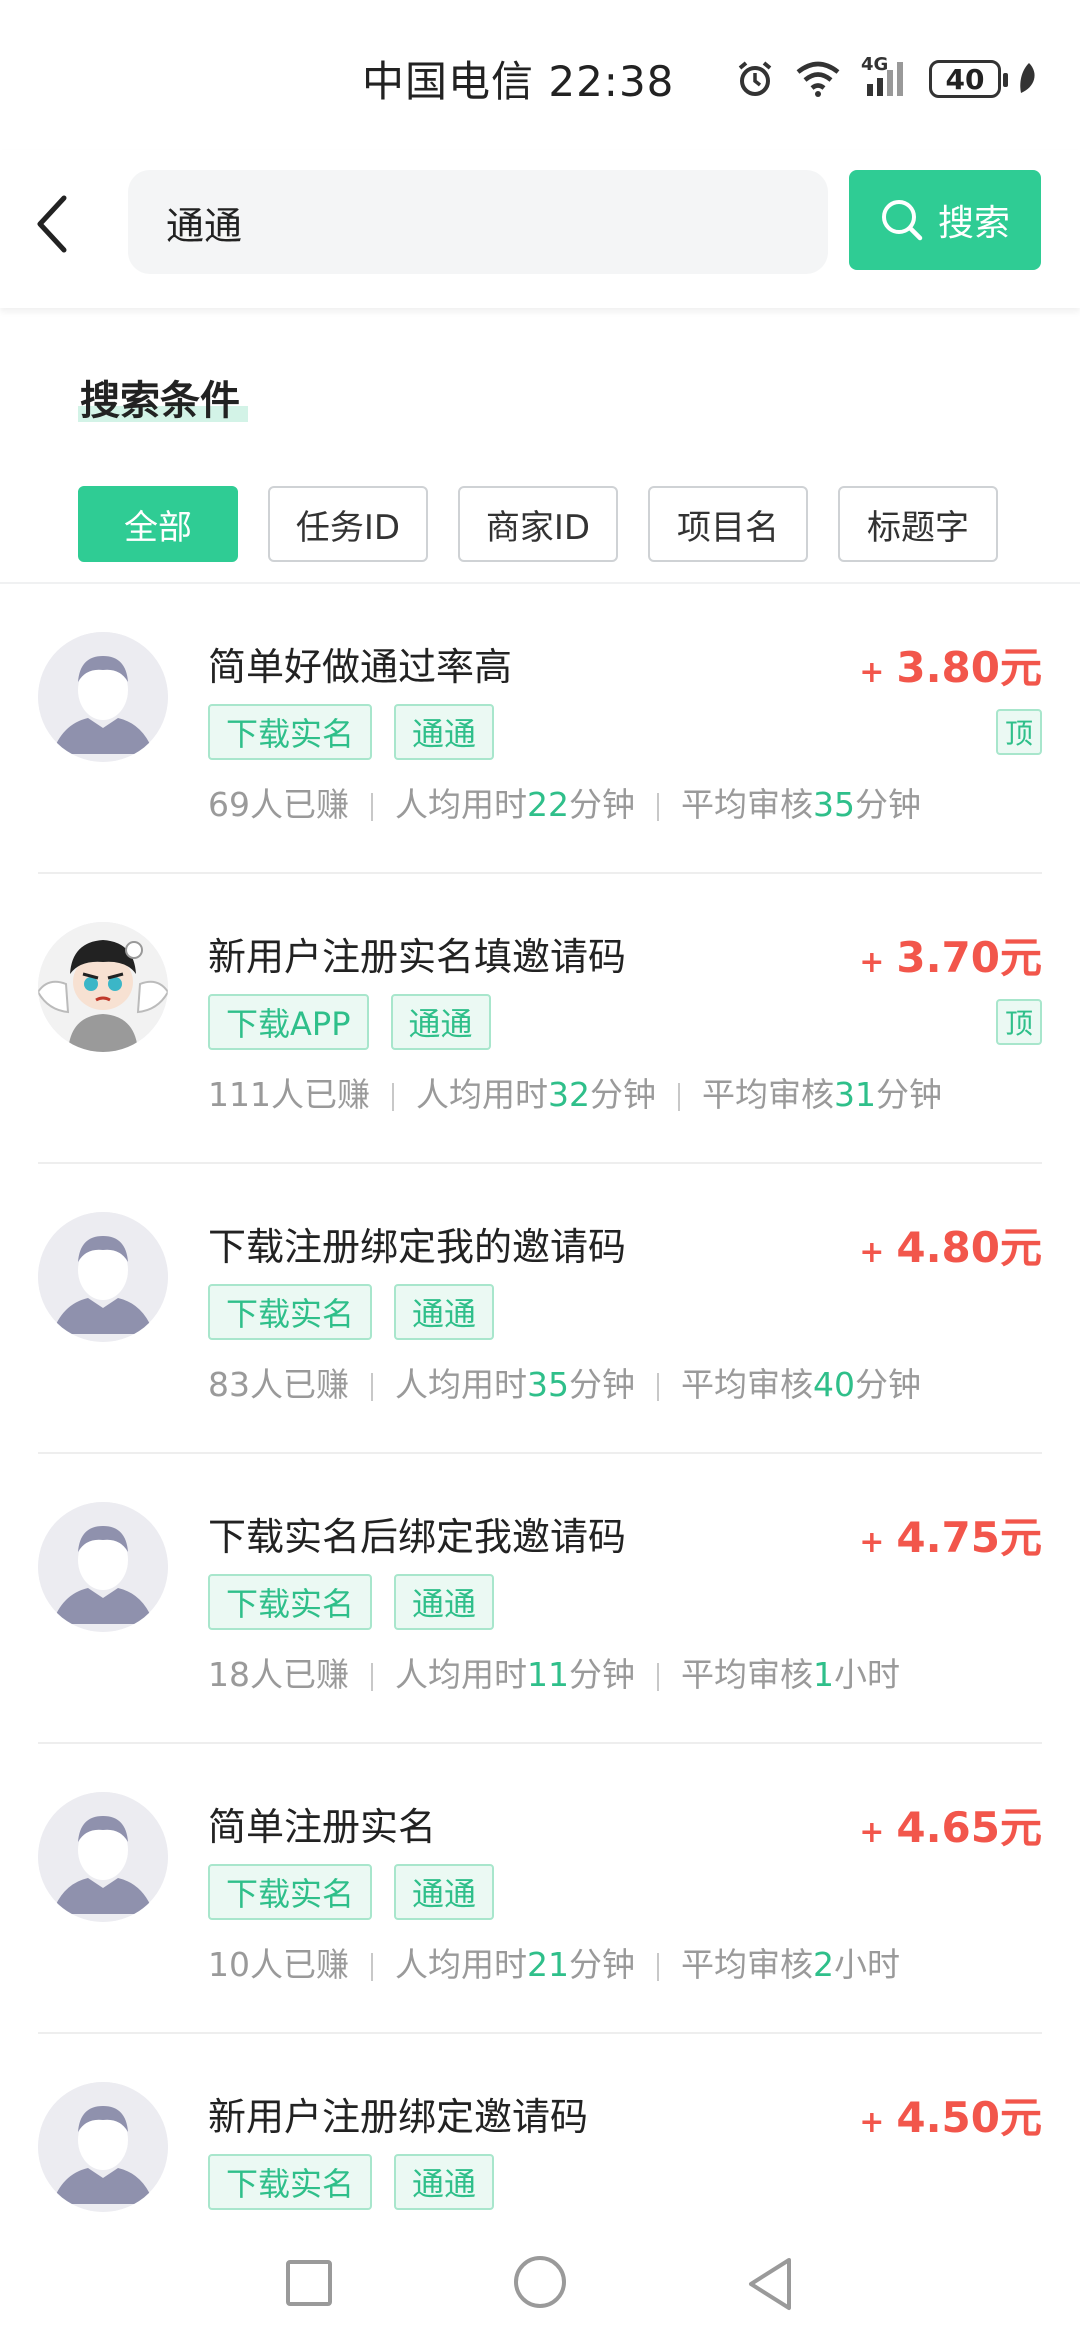  I want to click on signal-icon: 4G, so click(885, 77).